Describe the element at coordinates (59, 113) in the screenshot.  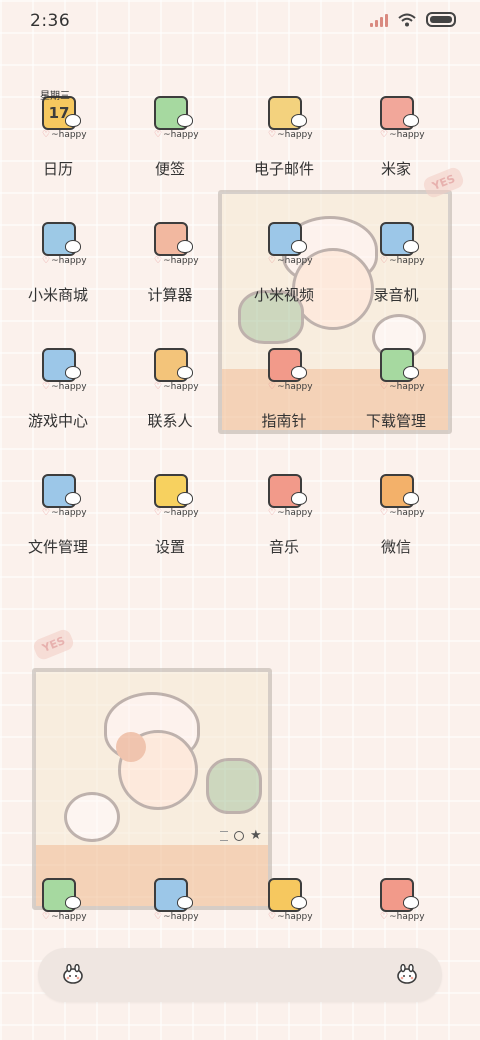
I see `calendar-day: 17` at that location.